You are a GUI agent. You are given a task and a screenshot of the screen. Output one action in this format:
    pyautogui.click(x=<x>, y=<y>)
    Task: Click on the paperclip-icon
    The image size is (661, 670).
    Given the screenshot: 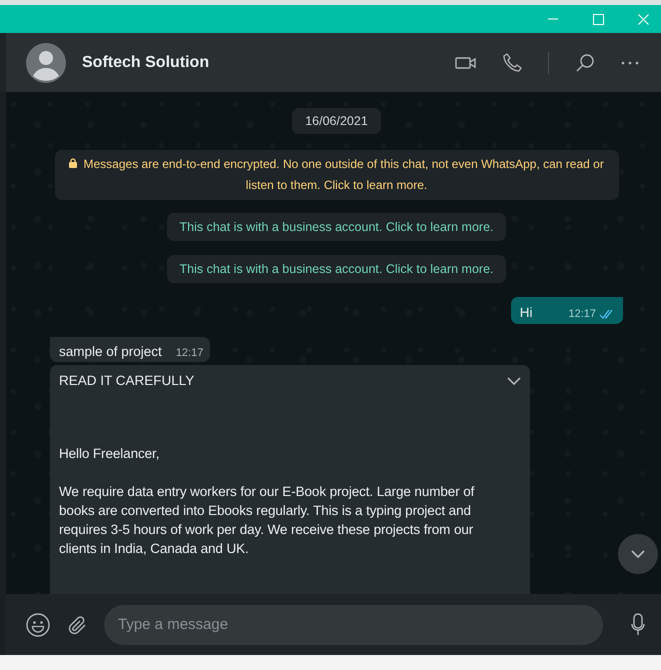 What is the action you would take?
    pyautogui.click(x=77, y=625)
    